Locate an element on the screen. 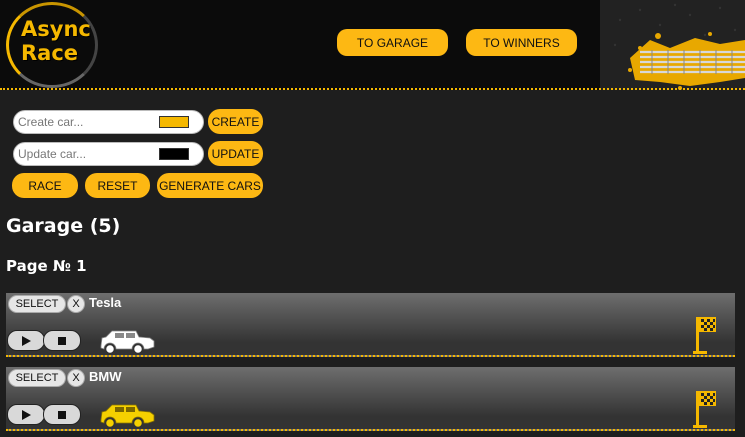  header-divider is located at coordinates (372, 89).